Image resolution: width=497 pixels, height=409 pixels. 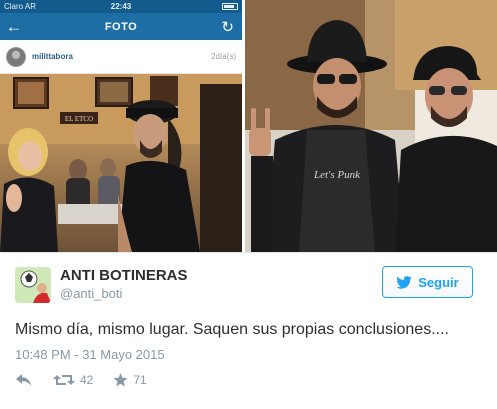 I want to click on user-avatar, so click(x=33, y=285).